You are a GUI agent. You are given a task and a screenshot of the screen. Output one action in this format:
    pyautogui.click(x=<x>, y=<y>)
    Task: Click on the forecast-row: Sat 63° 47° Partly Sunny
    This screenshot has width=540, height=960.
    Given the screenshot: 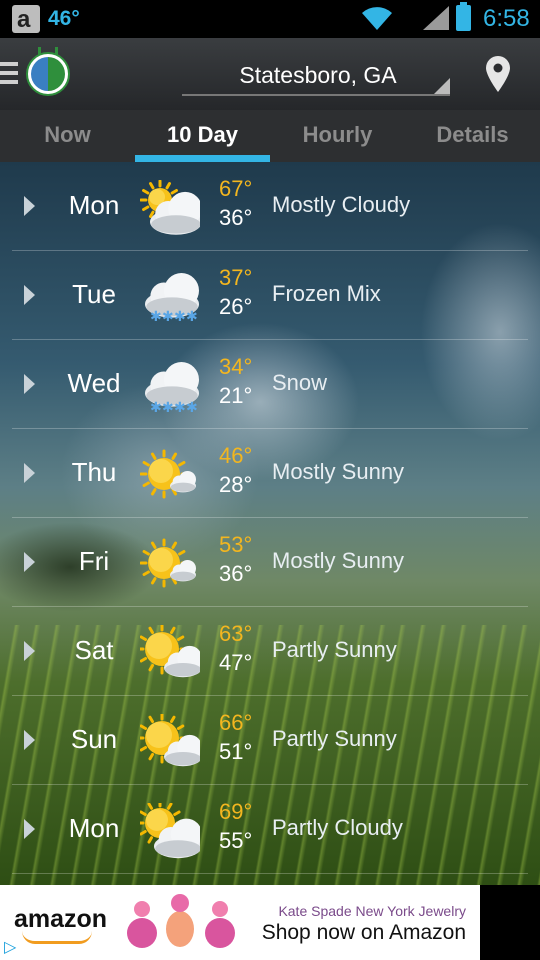 What is the action you would take?
    pyautogui.click(x=270, y=651)
    